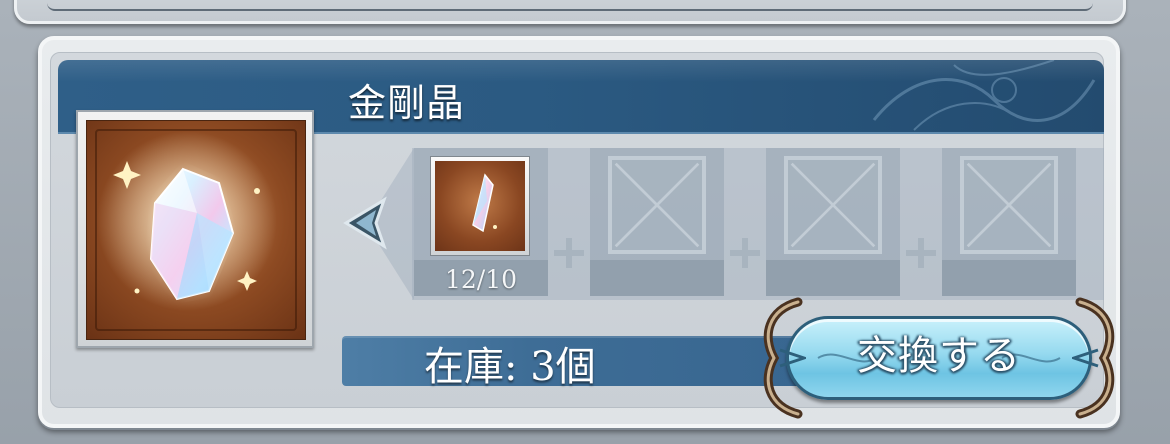 This screenshot has width=1170, height=444. Describe the element at coordinates (187, 221) in the screenshot. I see `crystal-icon` at that location.